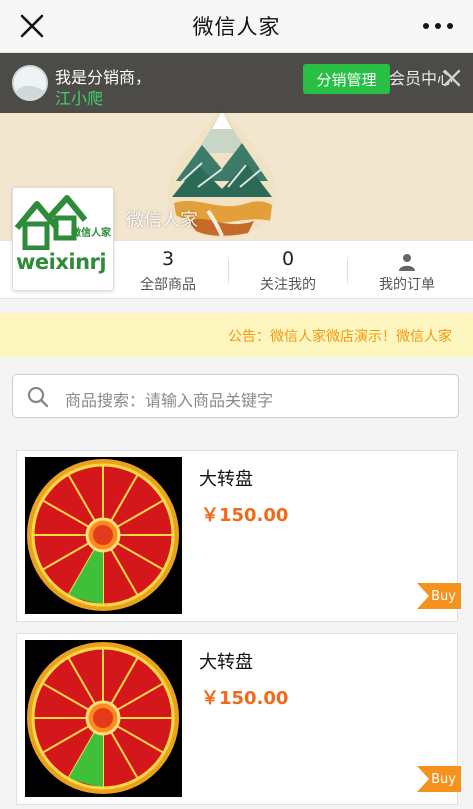 The height and width of the screenshot is (809, 473). I want to click on avatar-image-icon, so click(30, 83).